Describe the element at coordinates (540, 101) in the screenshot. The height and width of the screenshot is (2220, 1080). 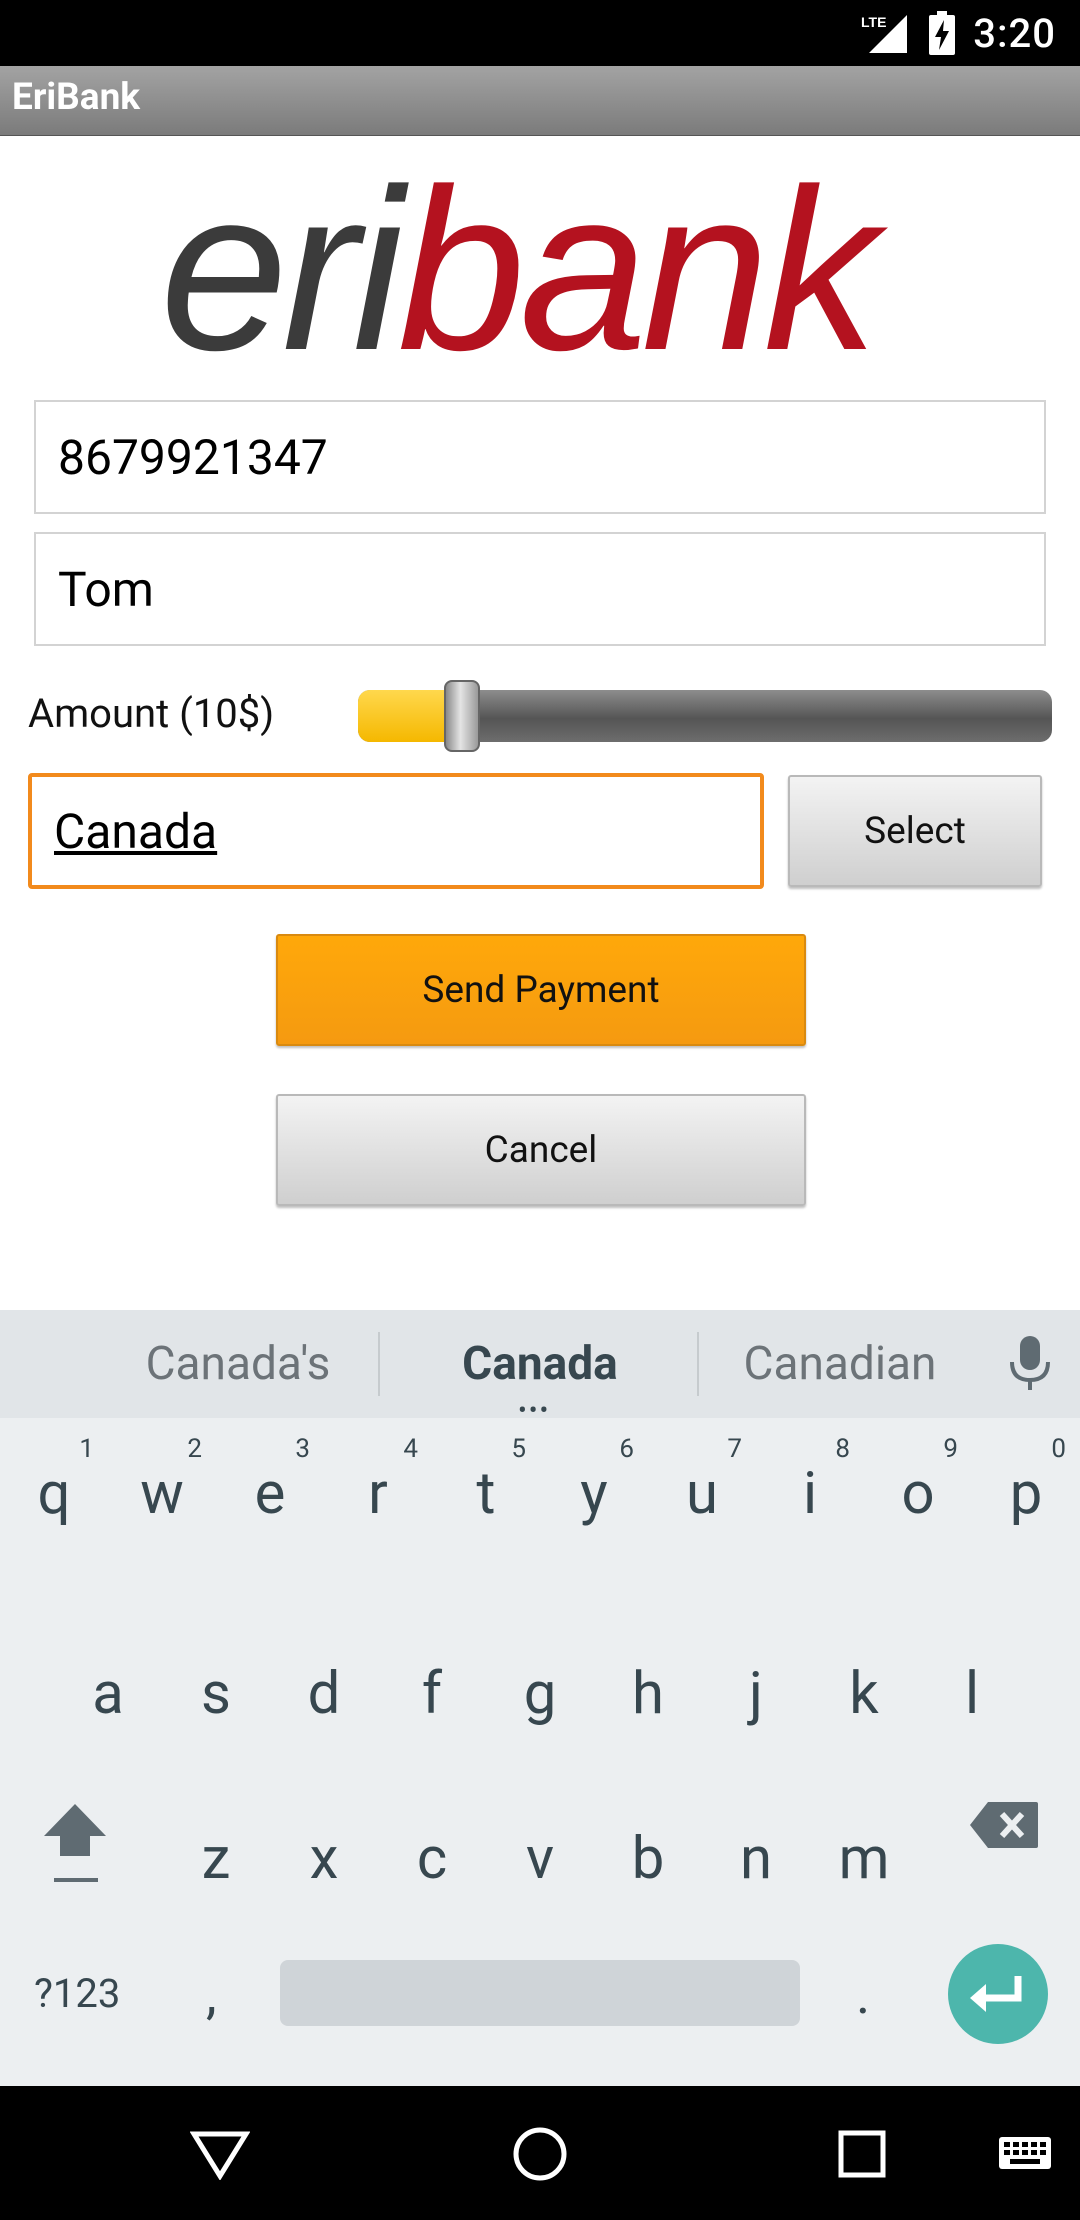
I see `app-bar: EriBank` at that location.